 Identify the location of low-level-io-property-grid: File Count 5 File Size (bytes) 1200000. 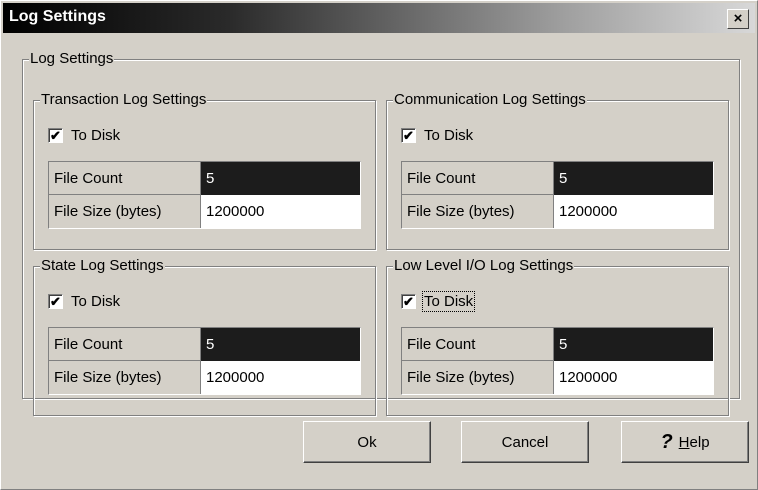
(557, 361).